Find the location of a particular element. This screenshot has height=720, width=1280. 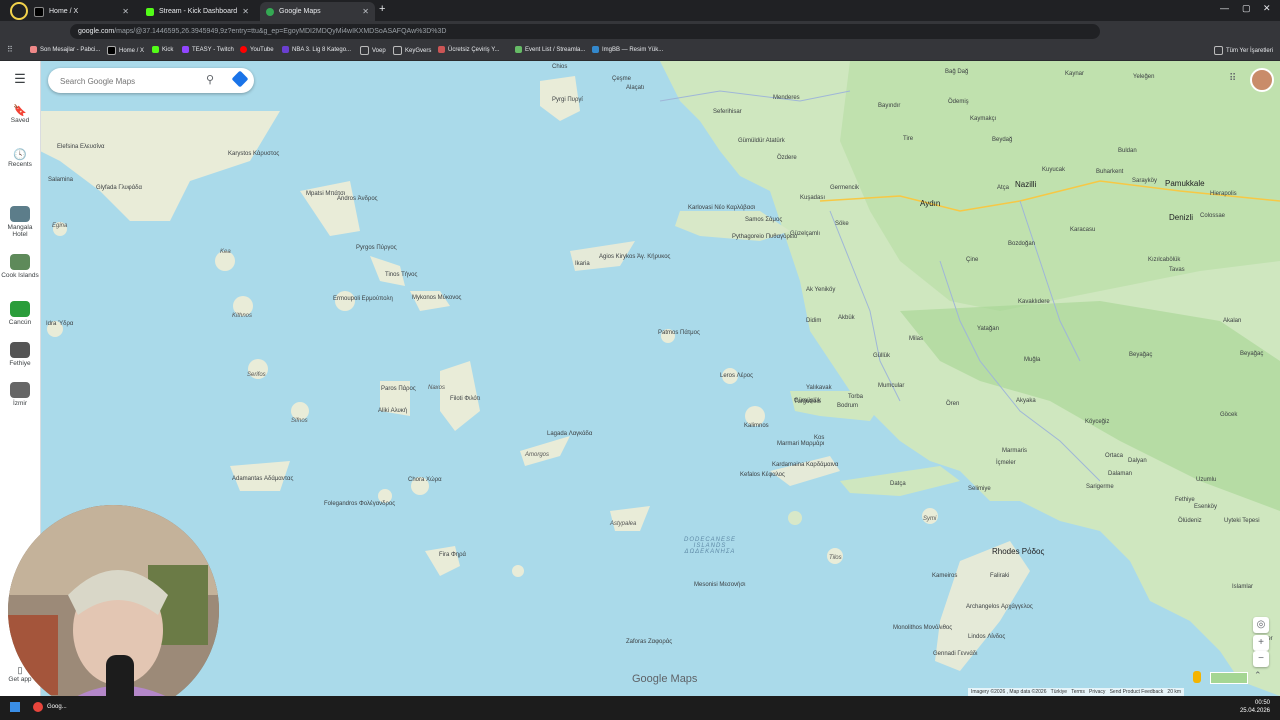

feedback-link: Send Product Feedback is located at coordinates (1137, 692).